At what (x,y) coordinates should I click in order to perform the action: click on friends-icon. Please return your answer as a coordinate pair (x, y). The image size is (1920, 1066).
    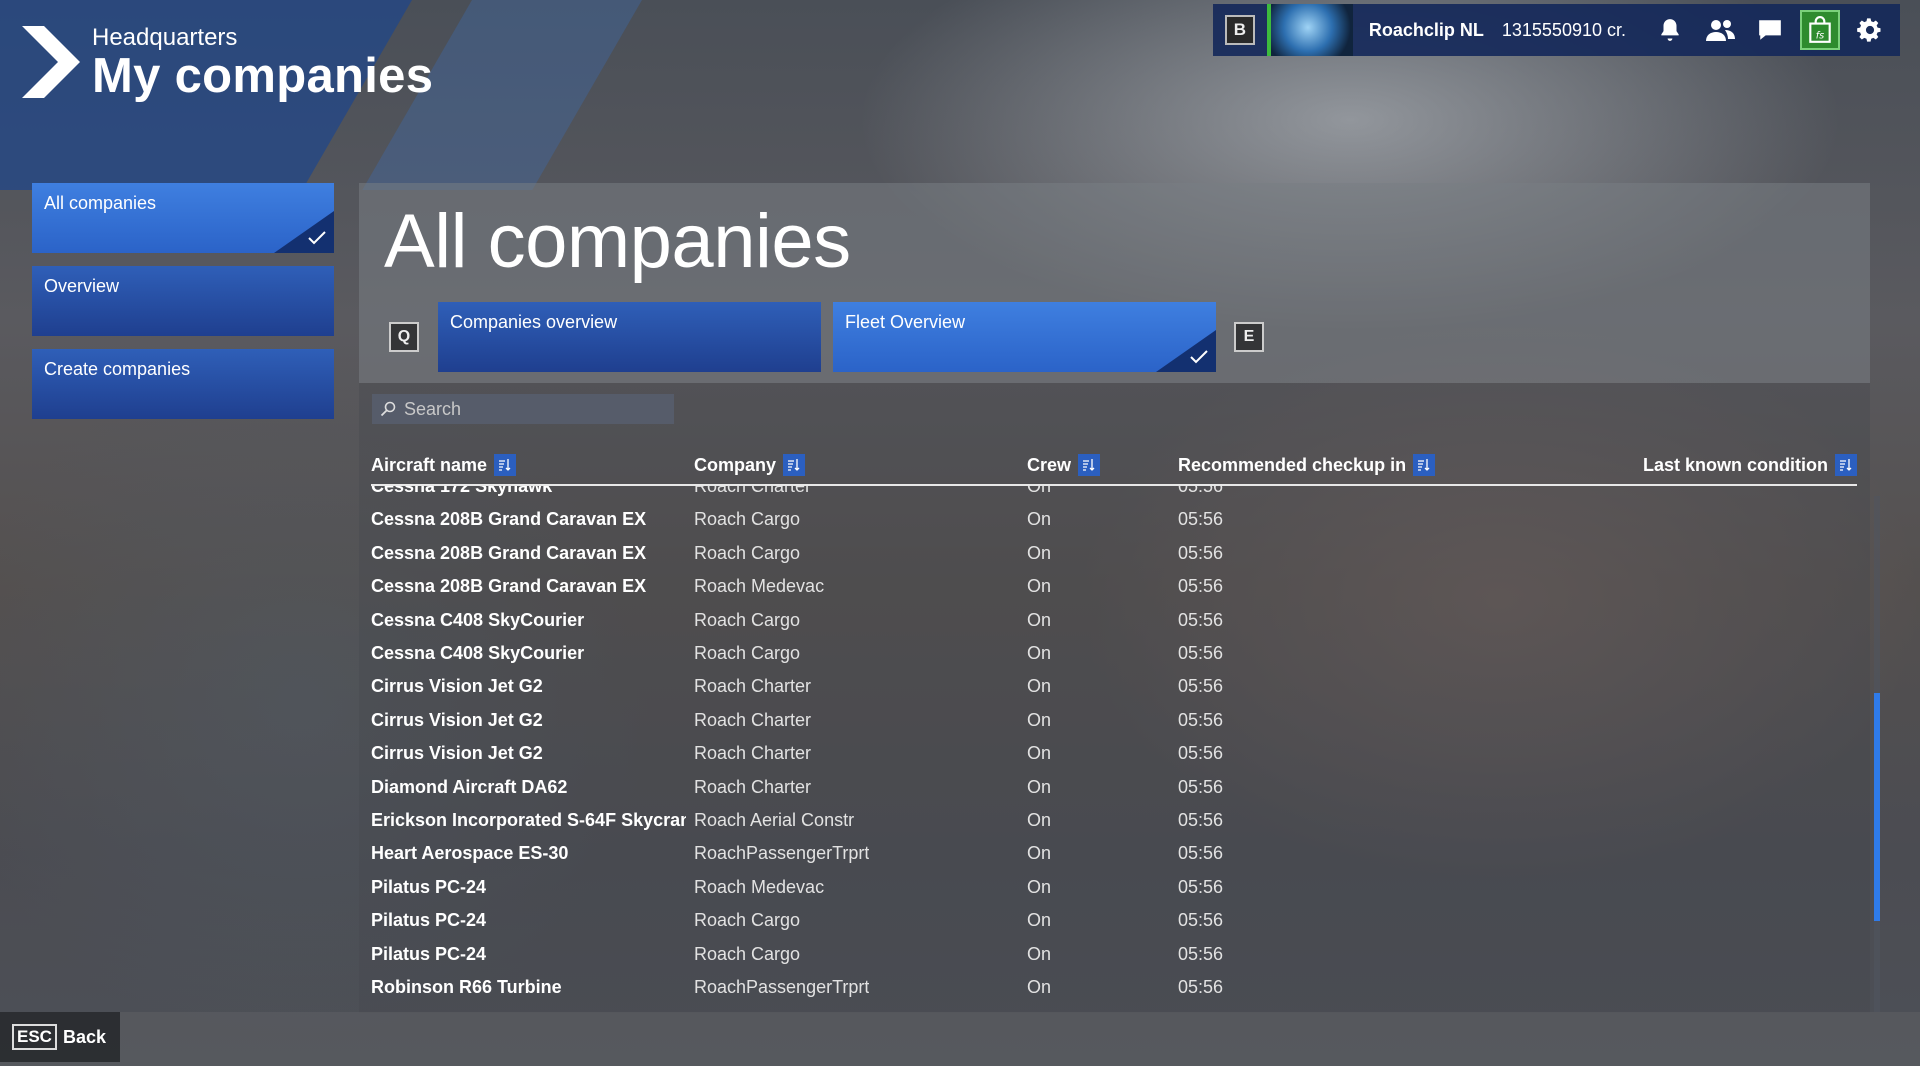
    Looking at the image, I should click on (1720, 30).